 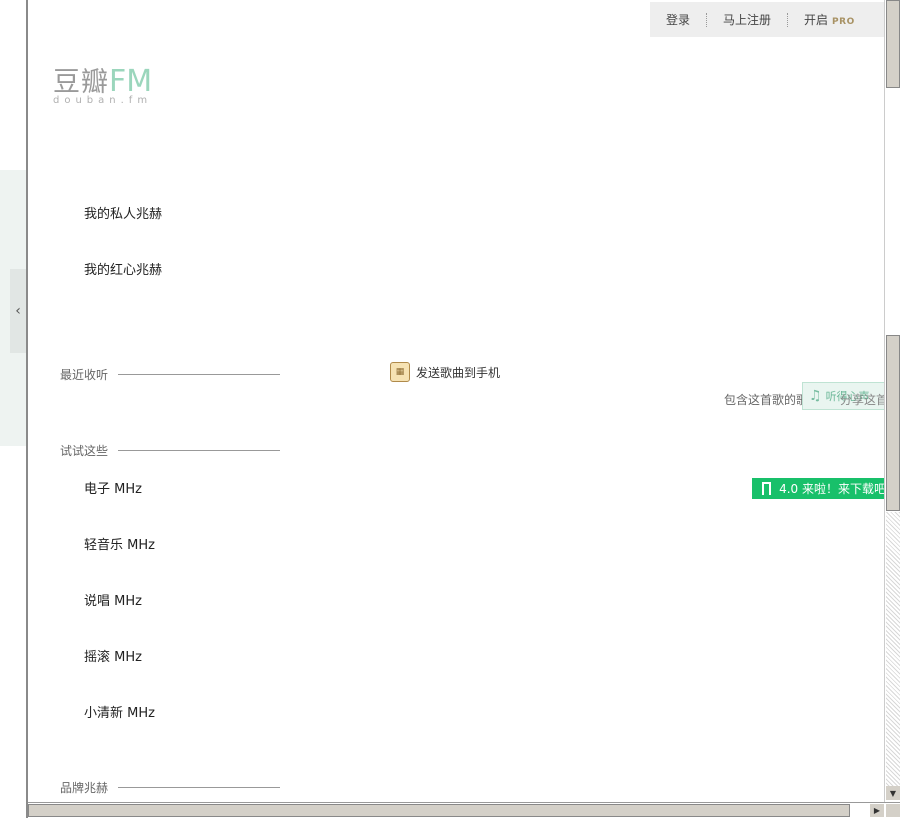 I want to click on section-recent-title: 最近收听, so click(x=84, y=375).